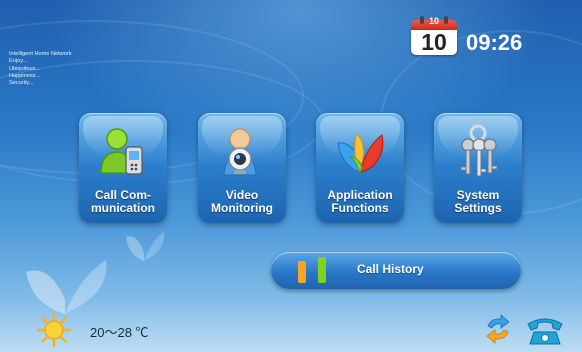  I want to click on system-settings-button: System Settings, so click(478, 168).